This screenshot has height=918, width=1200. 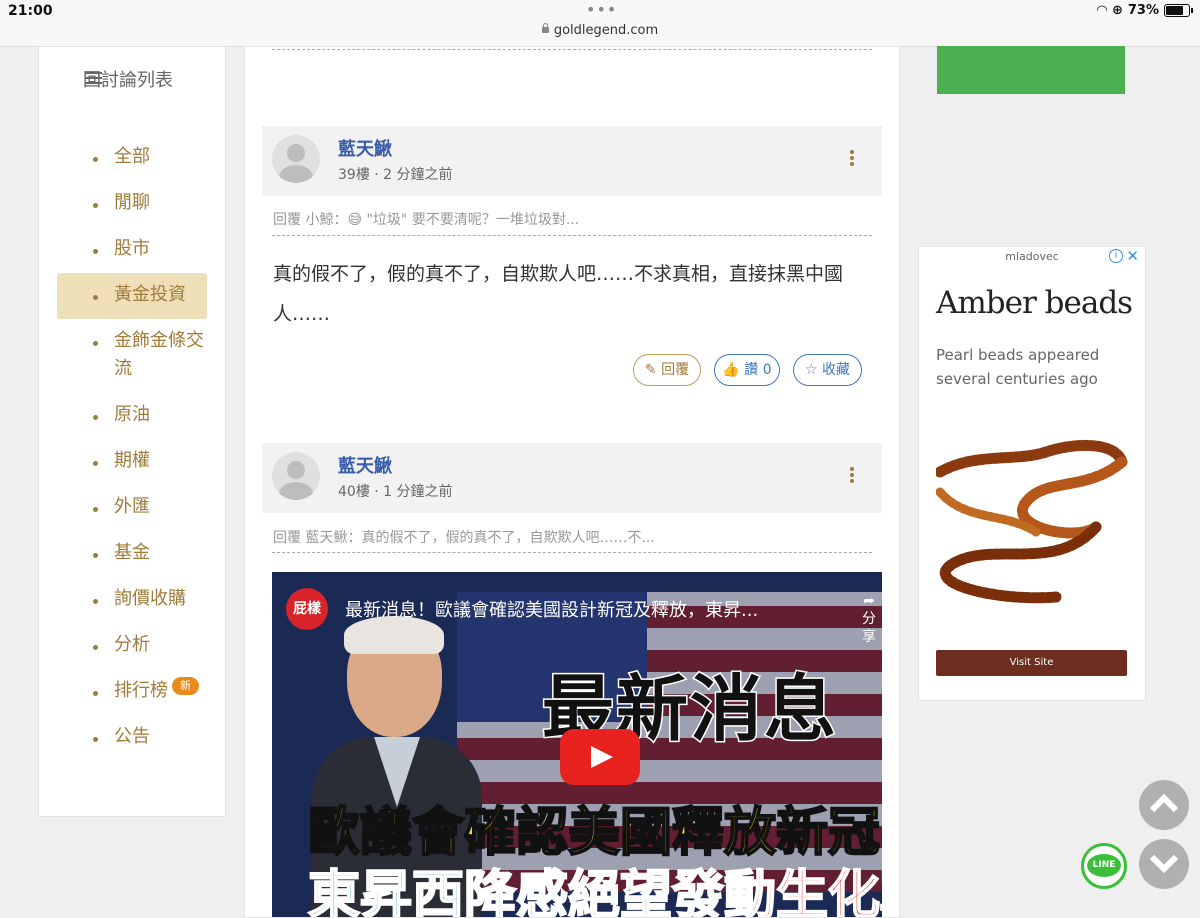 What do you see at coordinates (141, 356) in the screenshot?
I see `category-item: 金飾金條交流` at bounding box center [141, 356].